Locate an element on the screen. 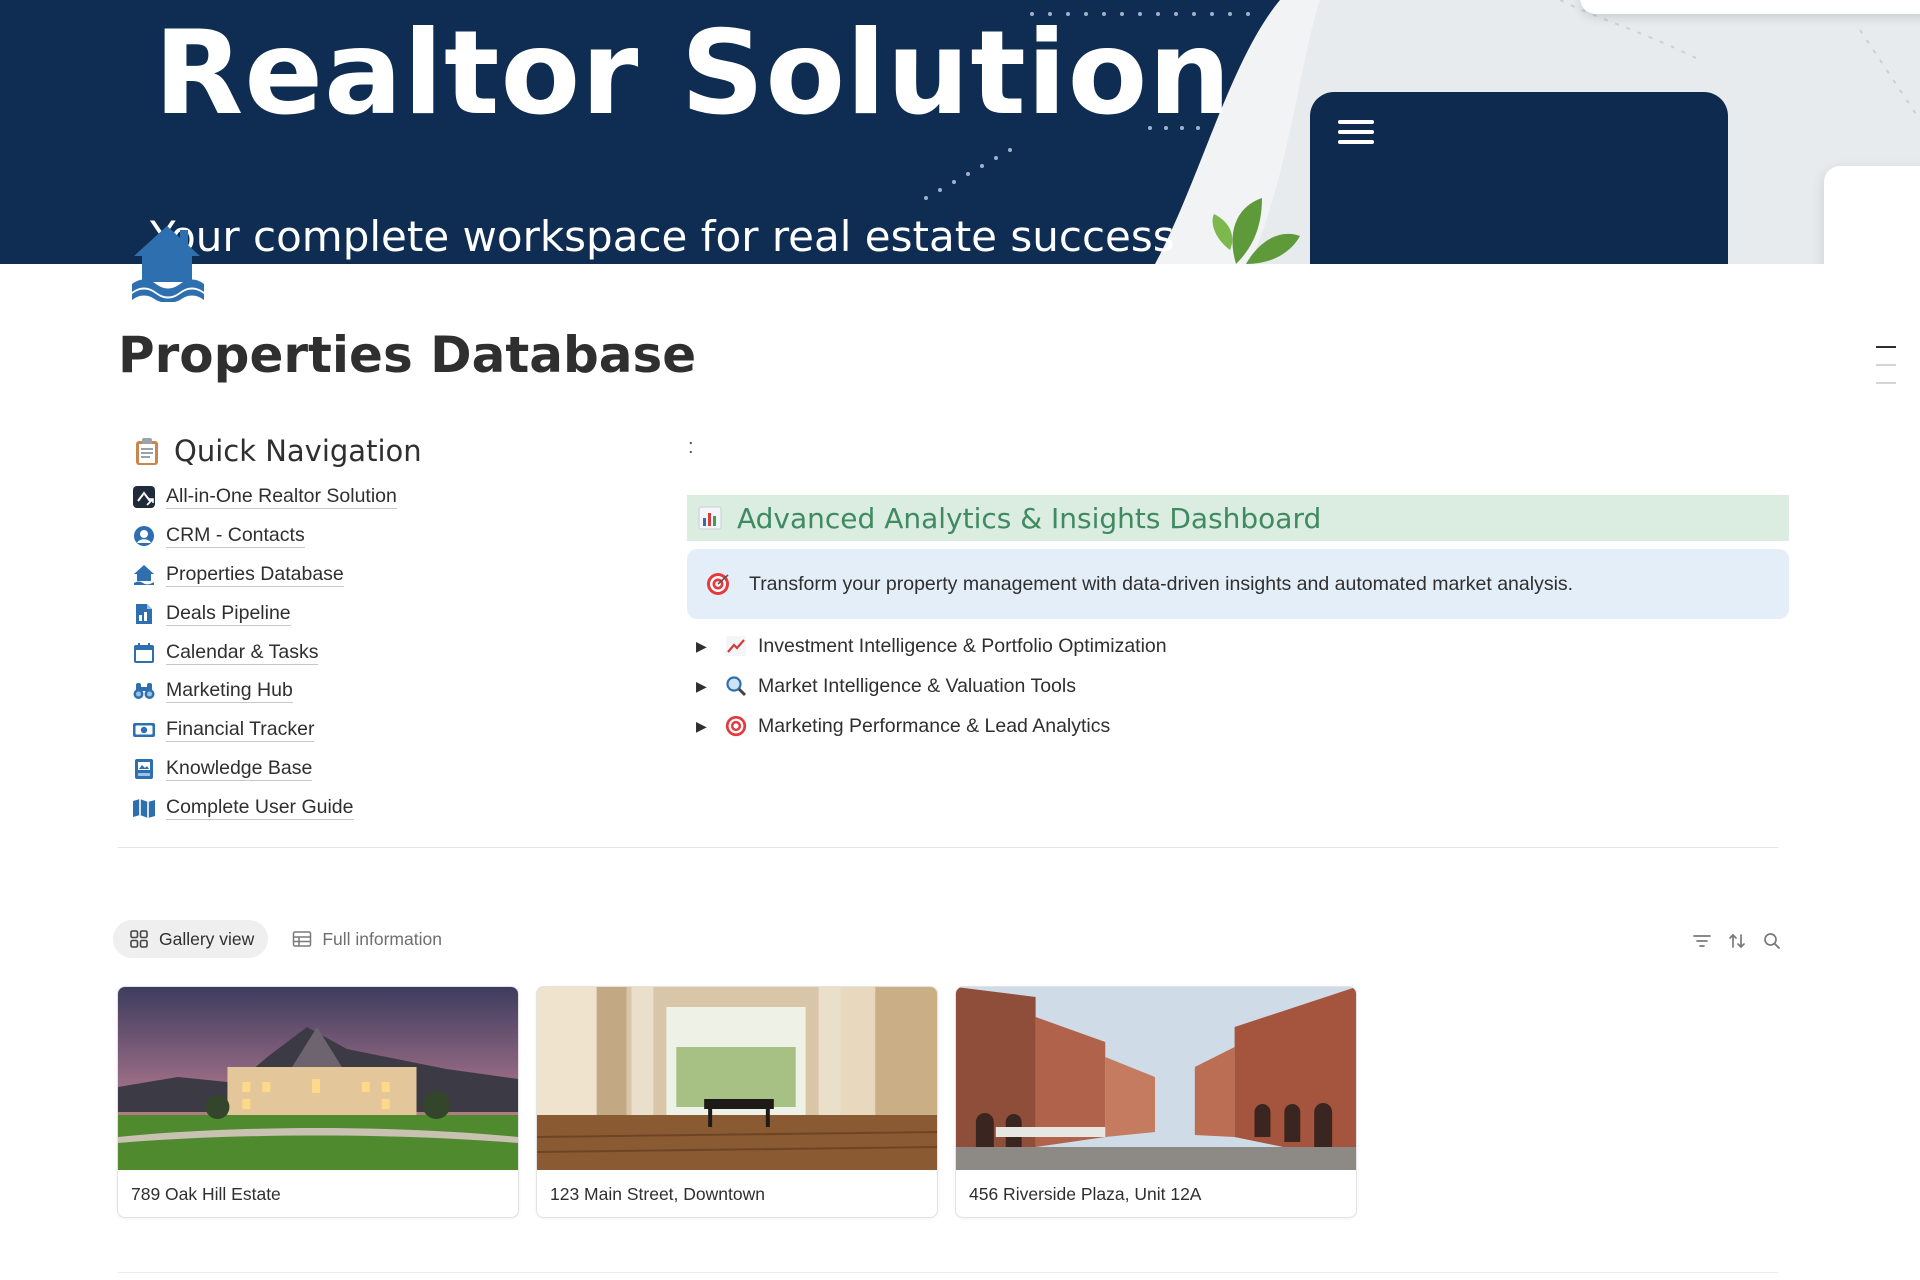 This screenshot has width=1920, height=1280. database-view-tabs: Gallery view Full information is located at coordinates (288, 939).